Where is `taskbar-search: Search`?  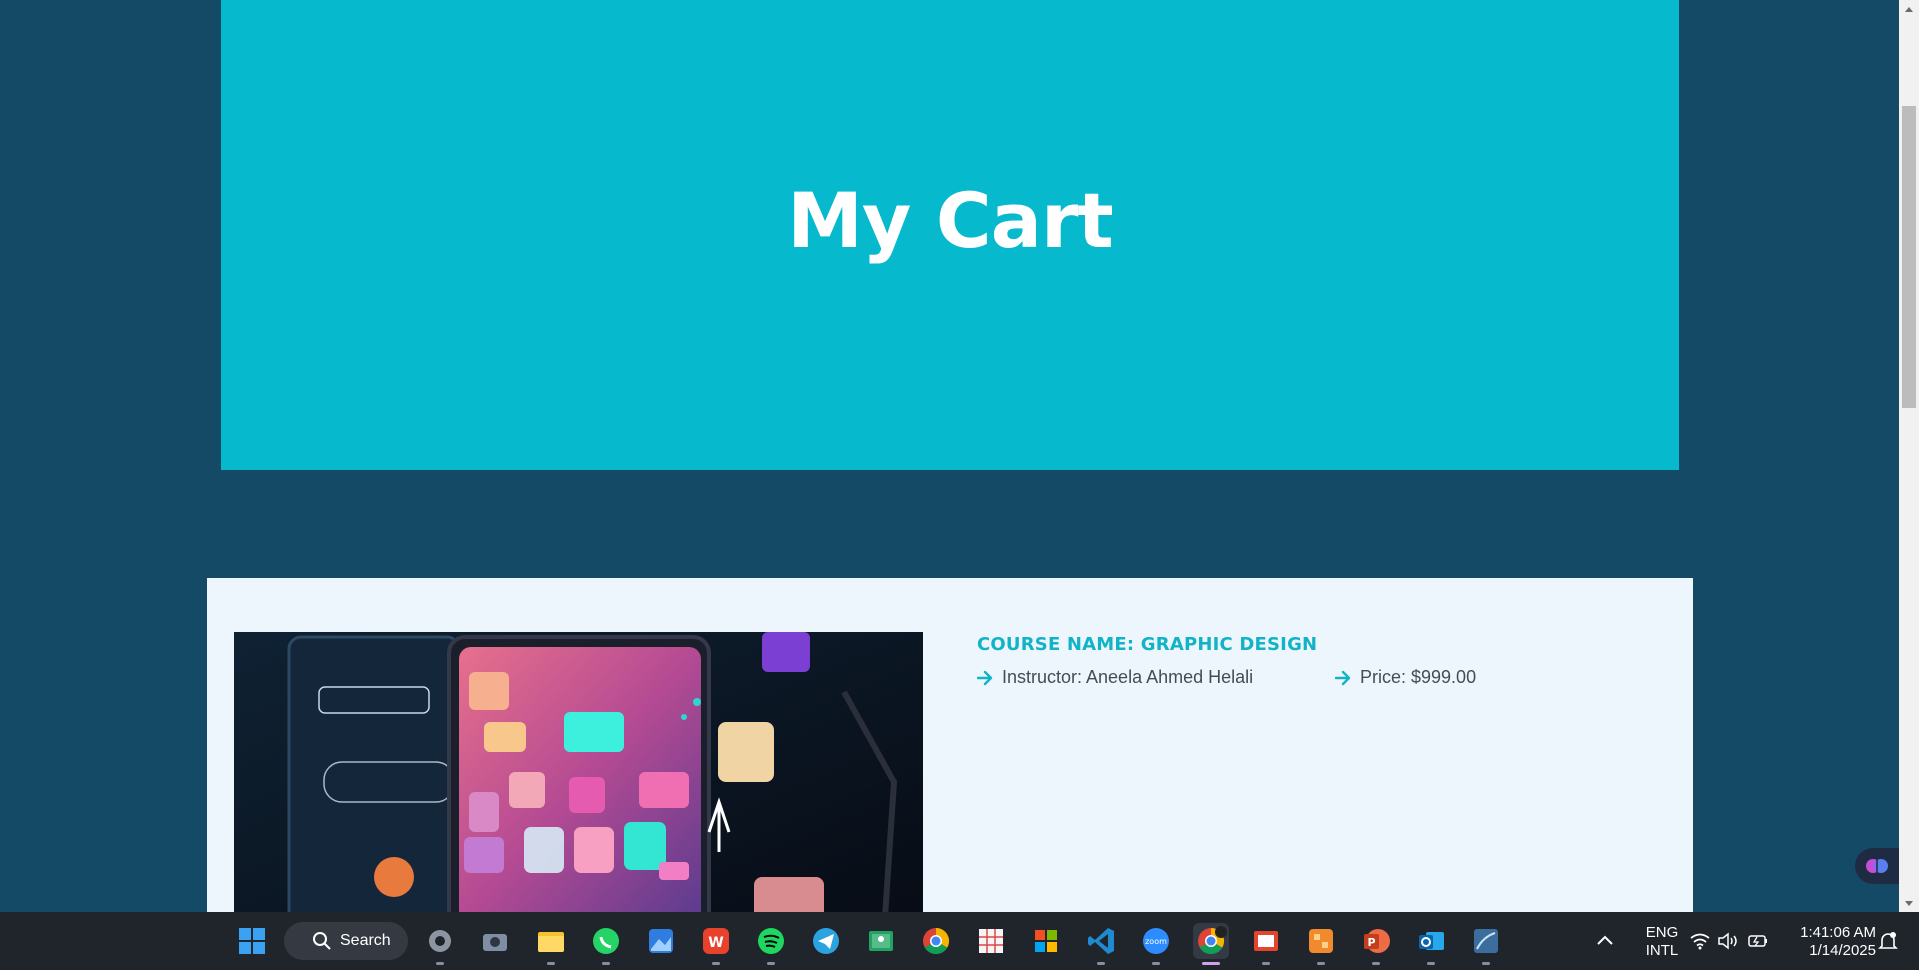
taskbar-search: Search is located at coordinates (346, 941).